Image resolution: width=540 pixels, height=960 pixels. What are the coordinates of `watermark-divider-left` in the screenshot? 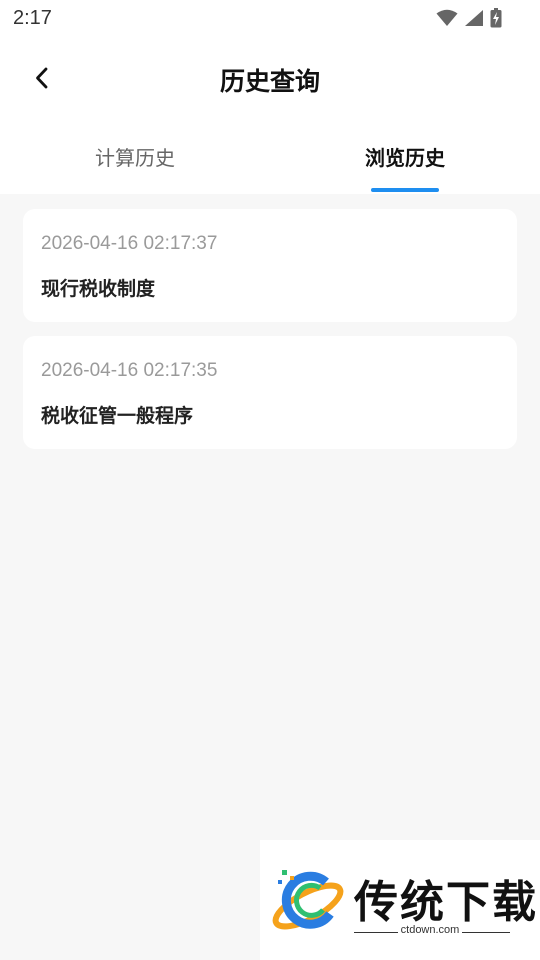 It's located at (376, 932).